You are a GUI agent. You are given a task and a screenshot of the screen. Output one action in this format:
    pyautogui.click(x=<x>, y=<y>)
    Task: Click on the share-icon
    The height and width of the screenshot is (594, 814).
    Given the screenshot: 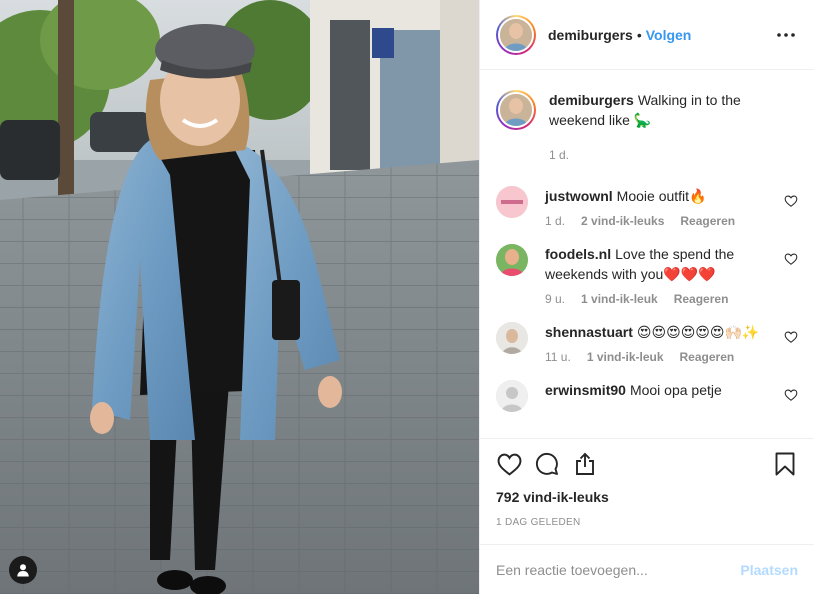 What is the action you would take?
    pyautogui.click(x=585, y=463)
    